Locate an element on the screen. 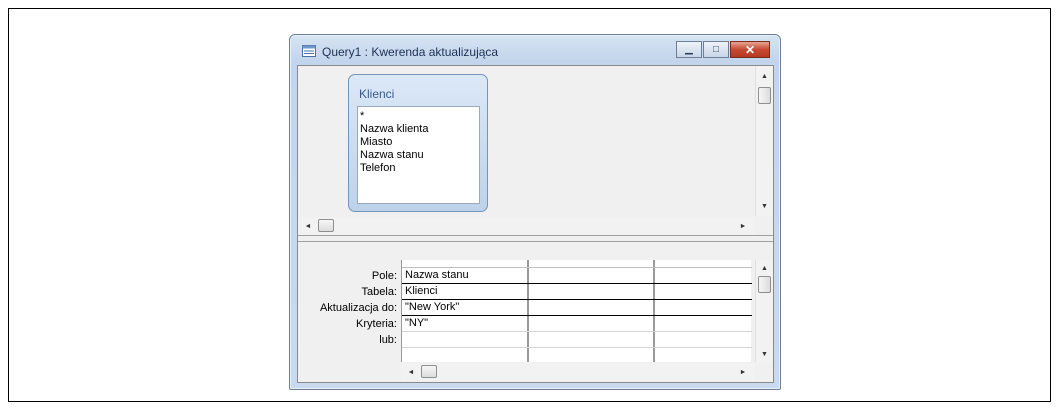 The height and width of the screenshot is (408, 1059). maximize-button: □ is located at coordinates (716, 49).